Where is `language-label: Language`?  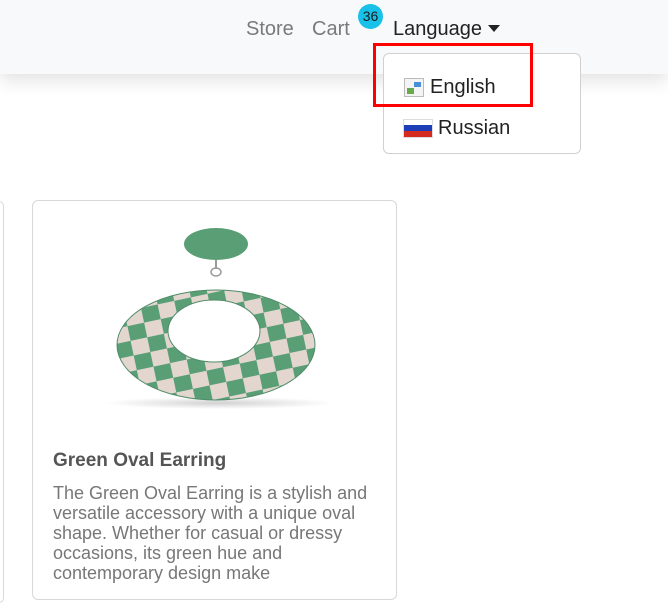
language-label: Language is located at coordinates (437, 29).